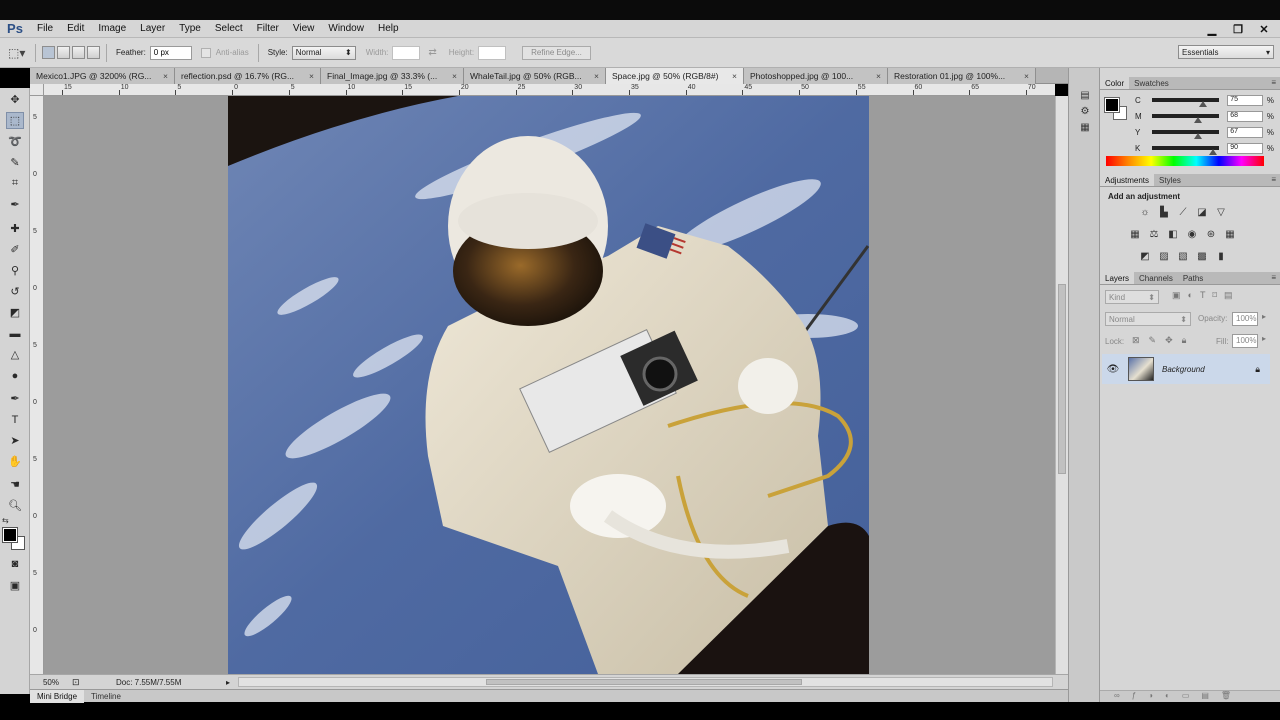  Describe the element at coordinates (1151, 83) in the screenshot. I see `tab-swatches: Swatches` at that location.